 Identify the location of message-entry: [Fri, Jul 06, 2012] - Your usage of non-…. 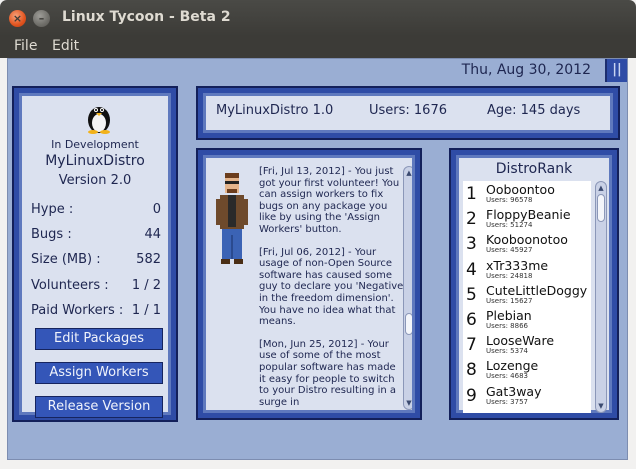
(331, 287).